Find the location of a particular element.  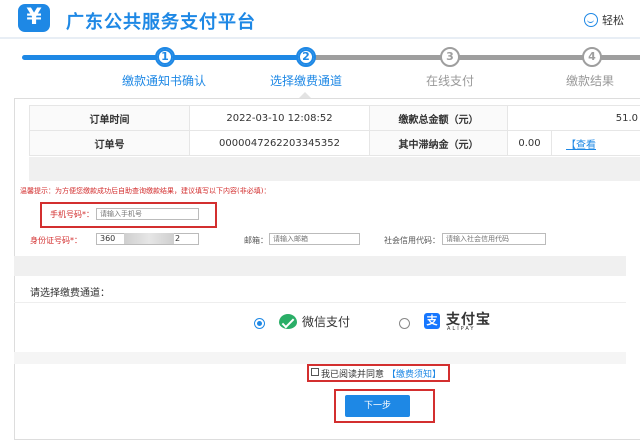

step-2-label: 选择缴费通道 is located at coordinates (305, 81).